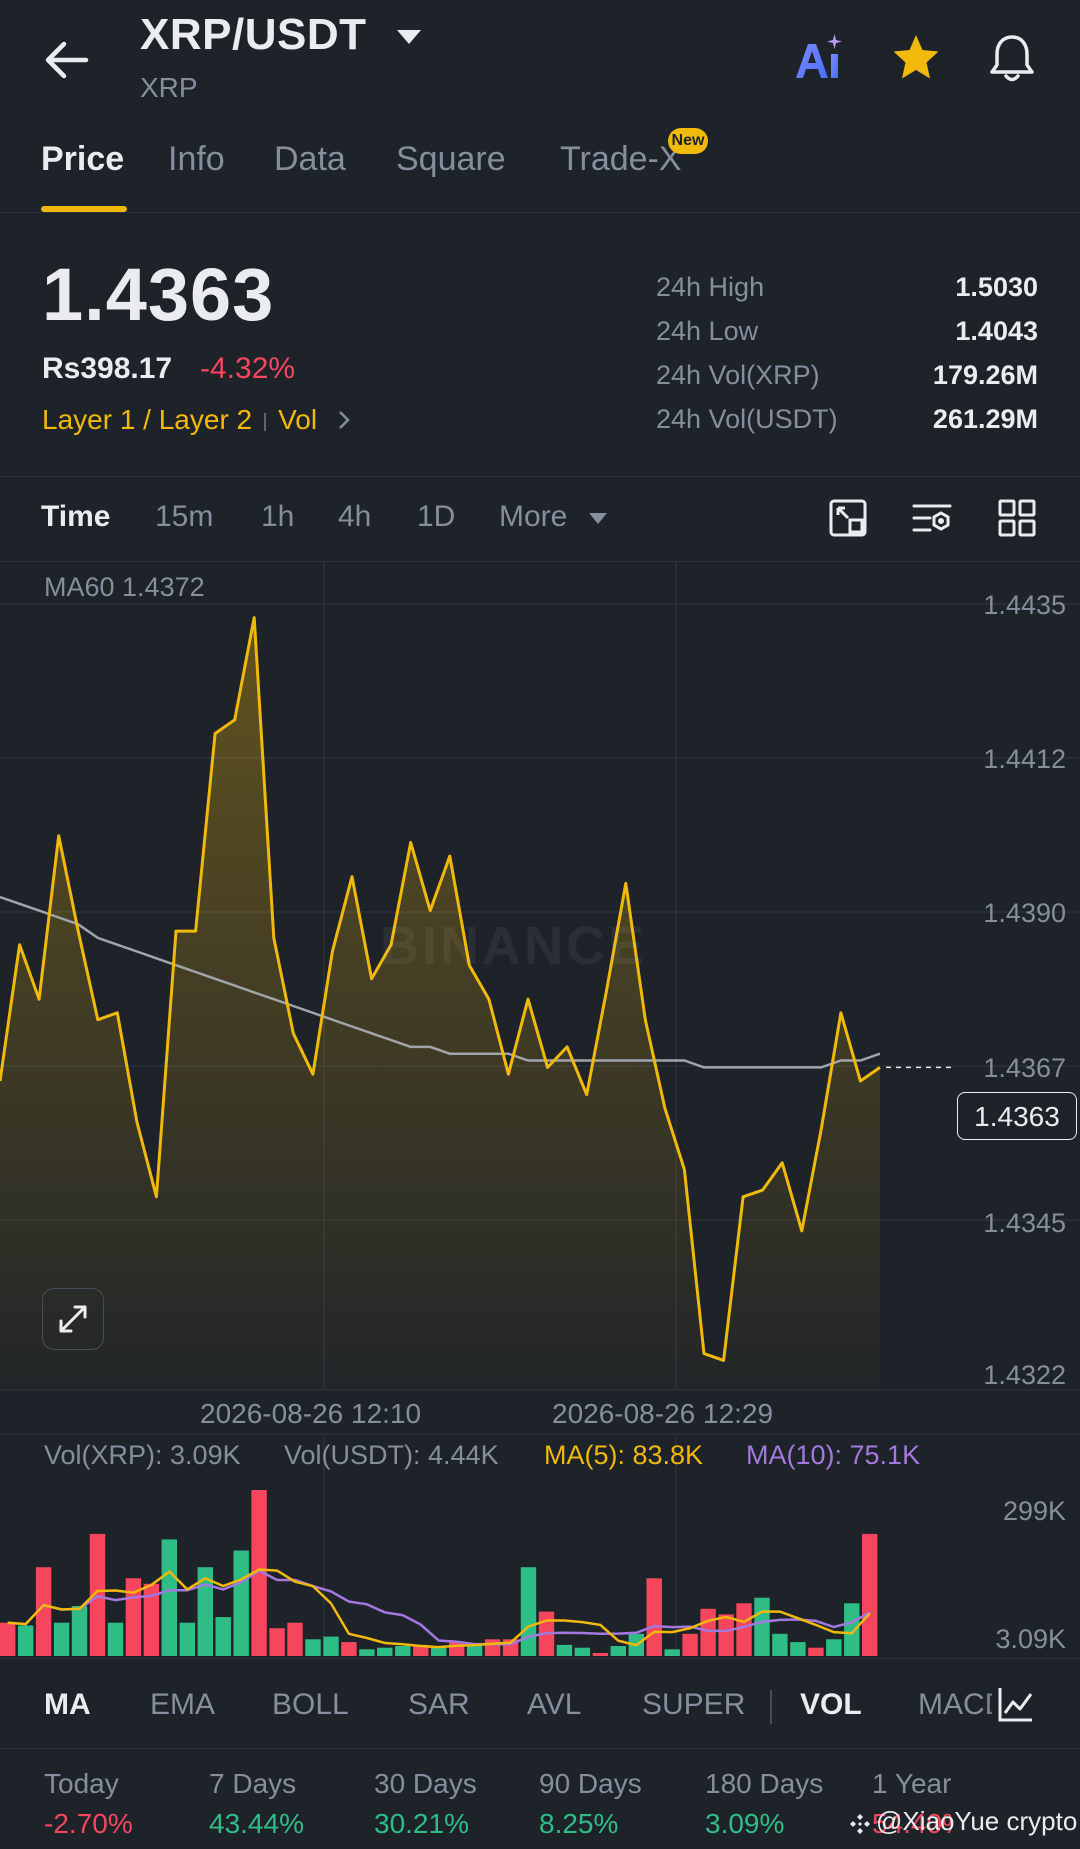 Image resolution: width=1080 pixels, height=1849 pixels. Describe the element at coordinates (451, 159) in the screenshot. I see `tab-square: Square` at that location.